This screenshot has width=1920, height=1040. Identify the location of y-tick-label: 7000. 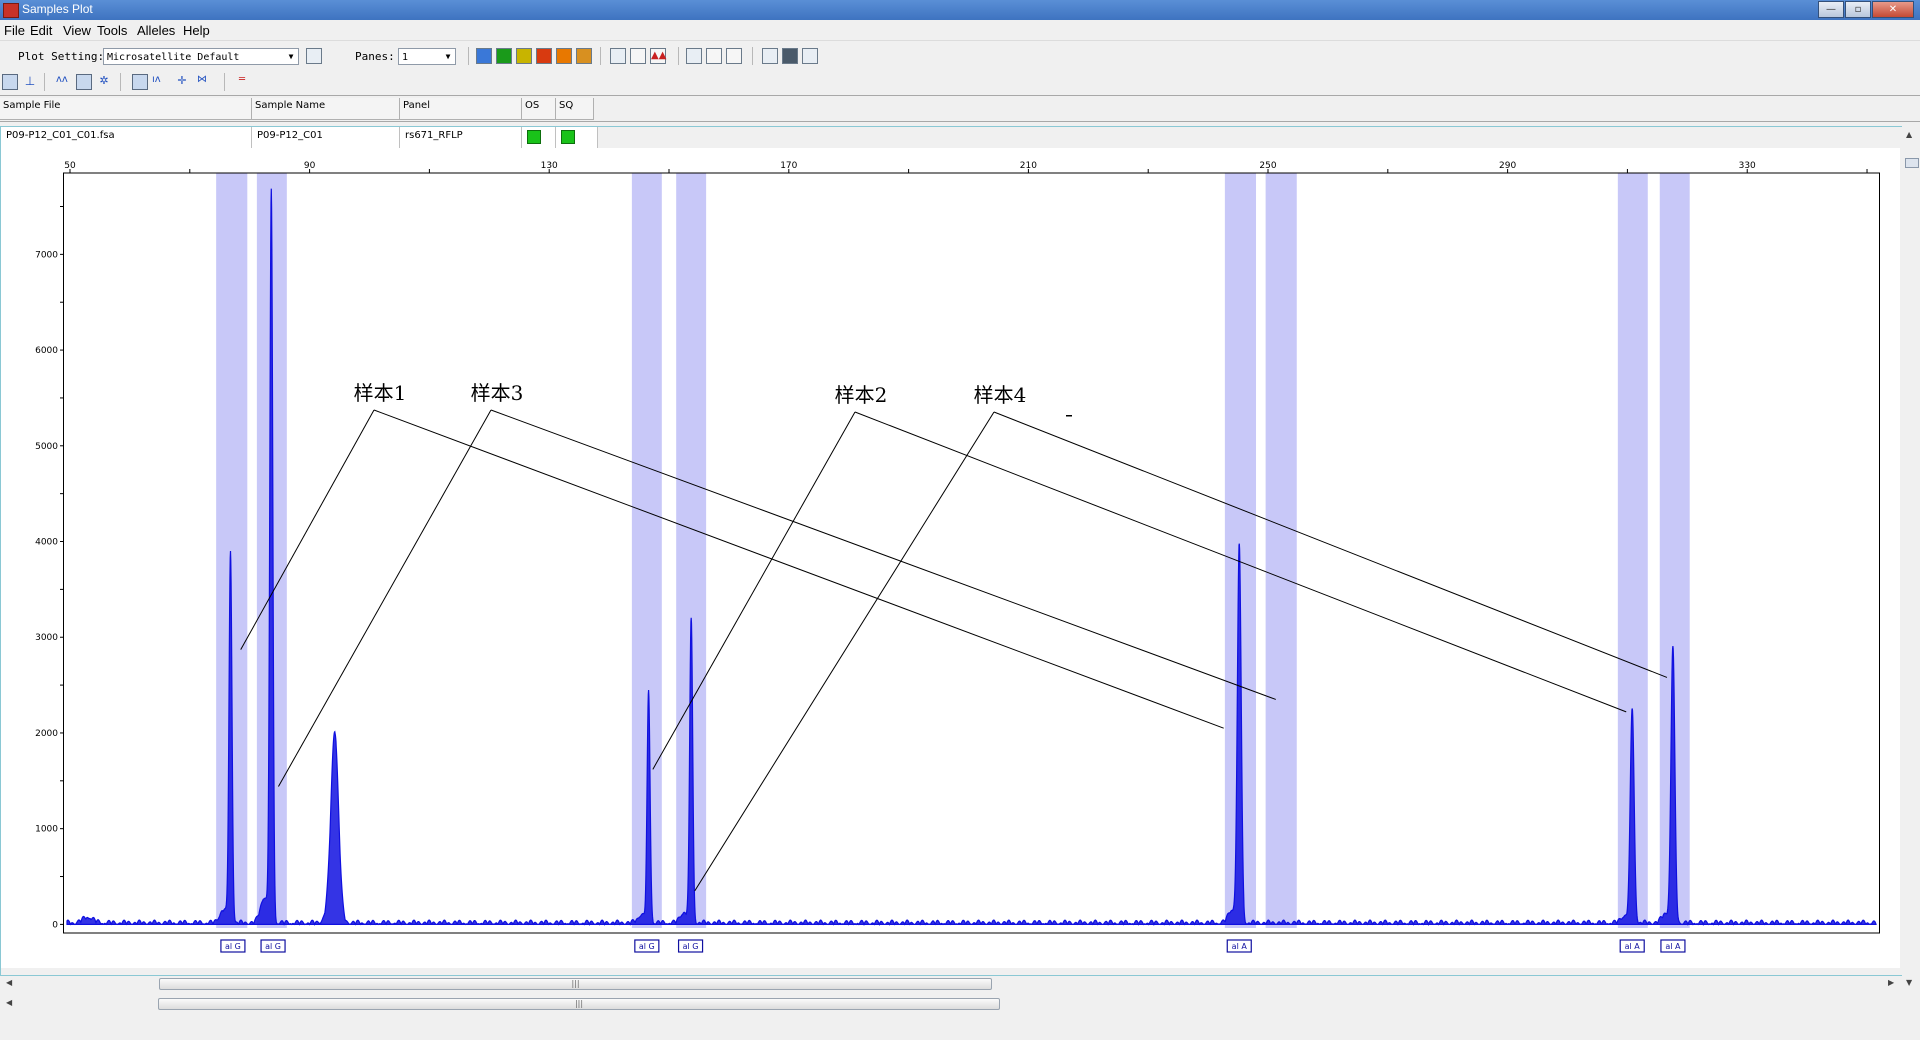
(46, 255).